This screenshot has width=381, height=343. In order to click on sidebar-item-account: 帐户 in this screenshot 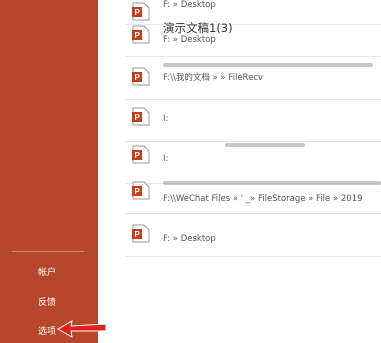, I will do `click(47, 271)`.